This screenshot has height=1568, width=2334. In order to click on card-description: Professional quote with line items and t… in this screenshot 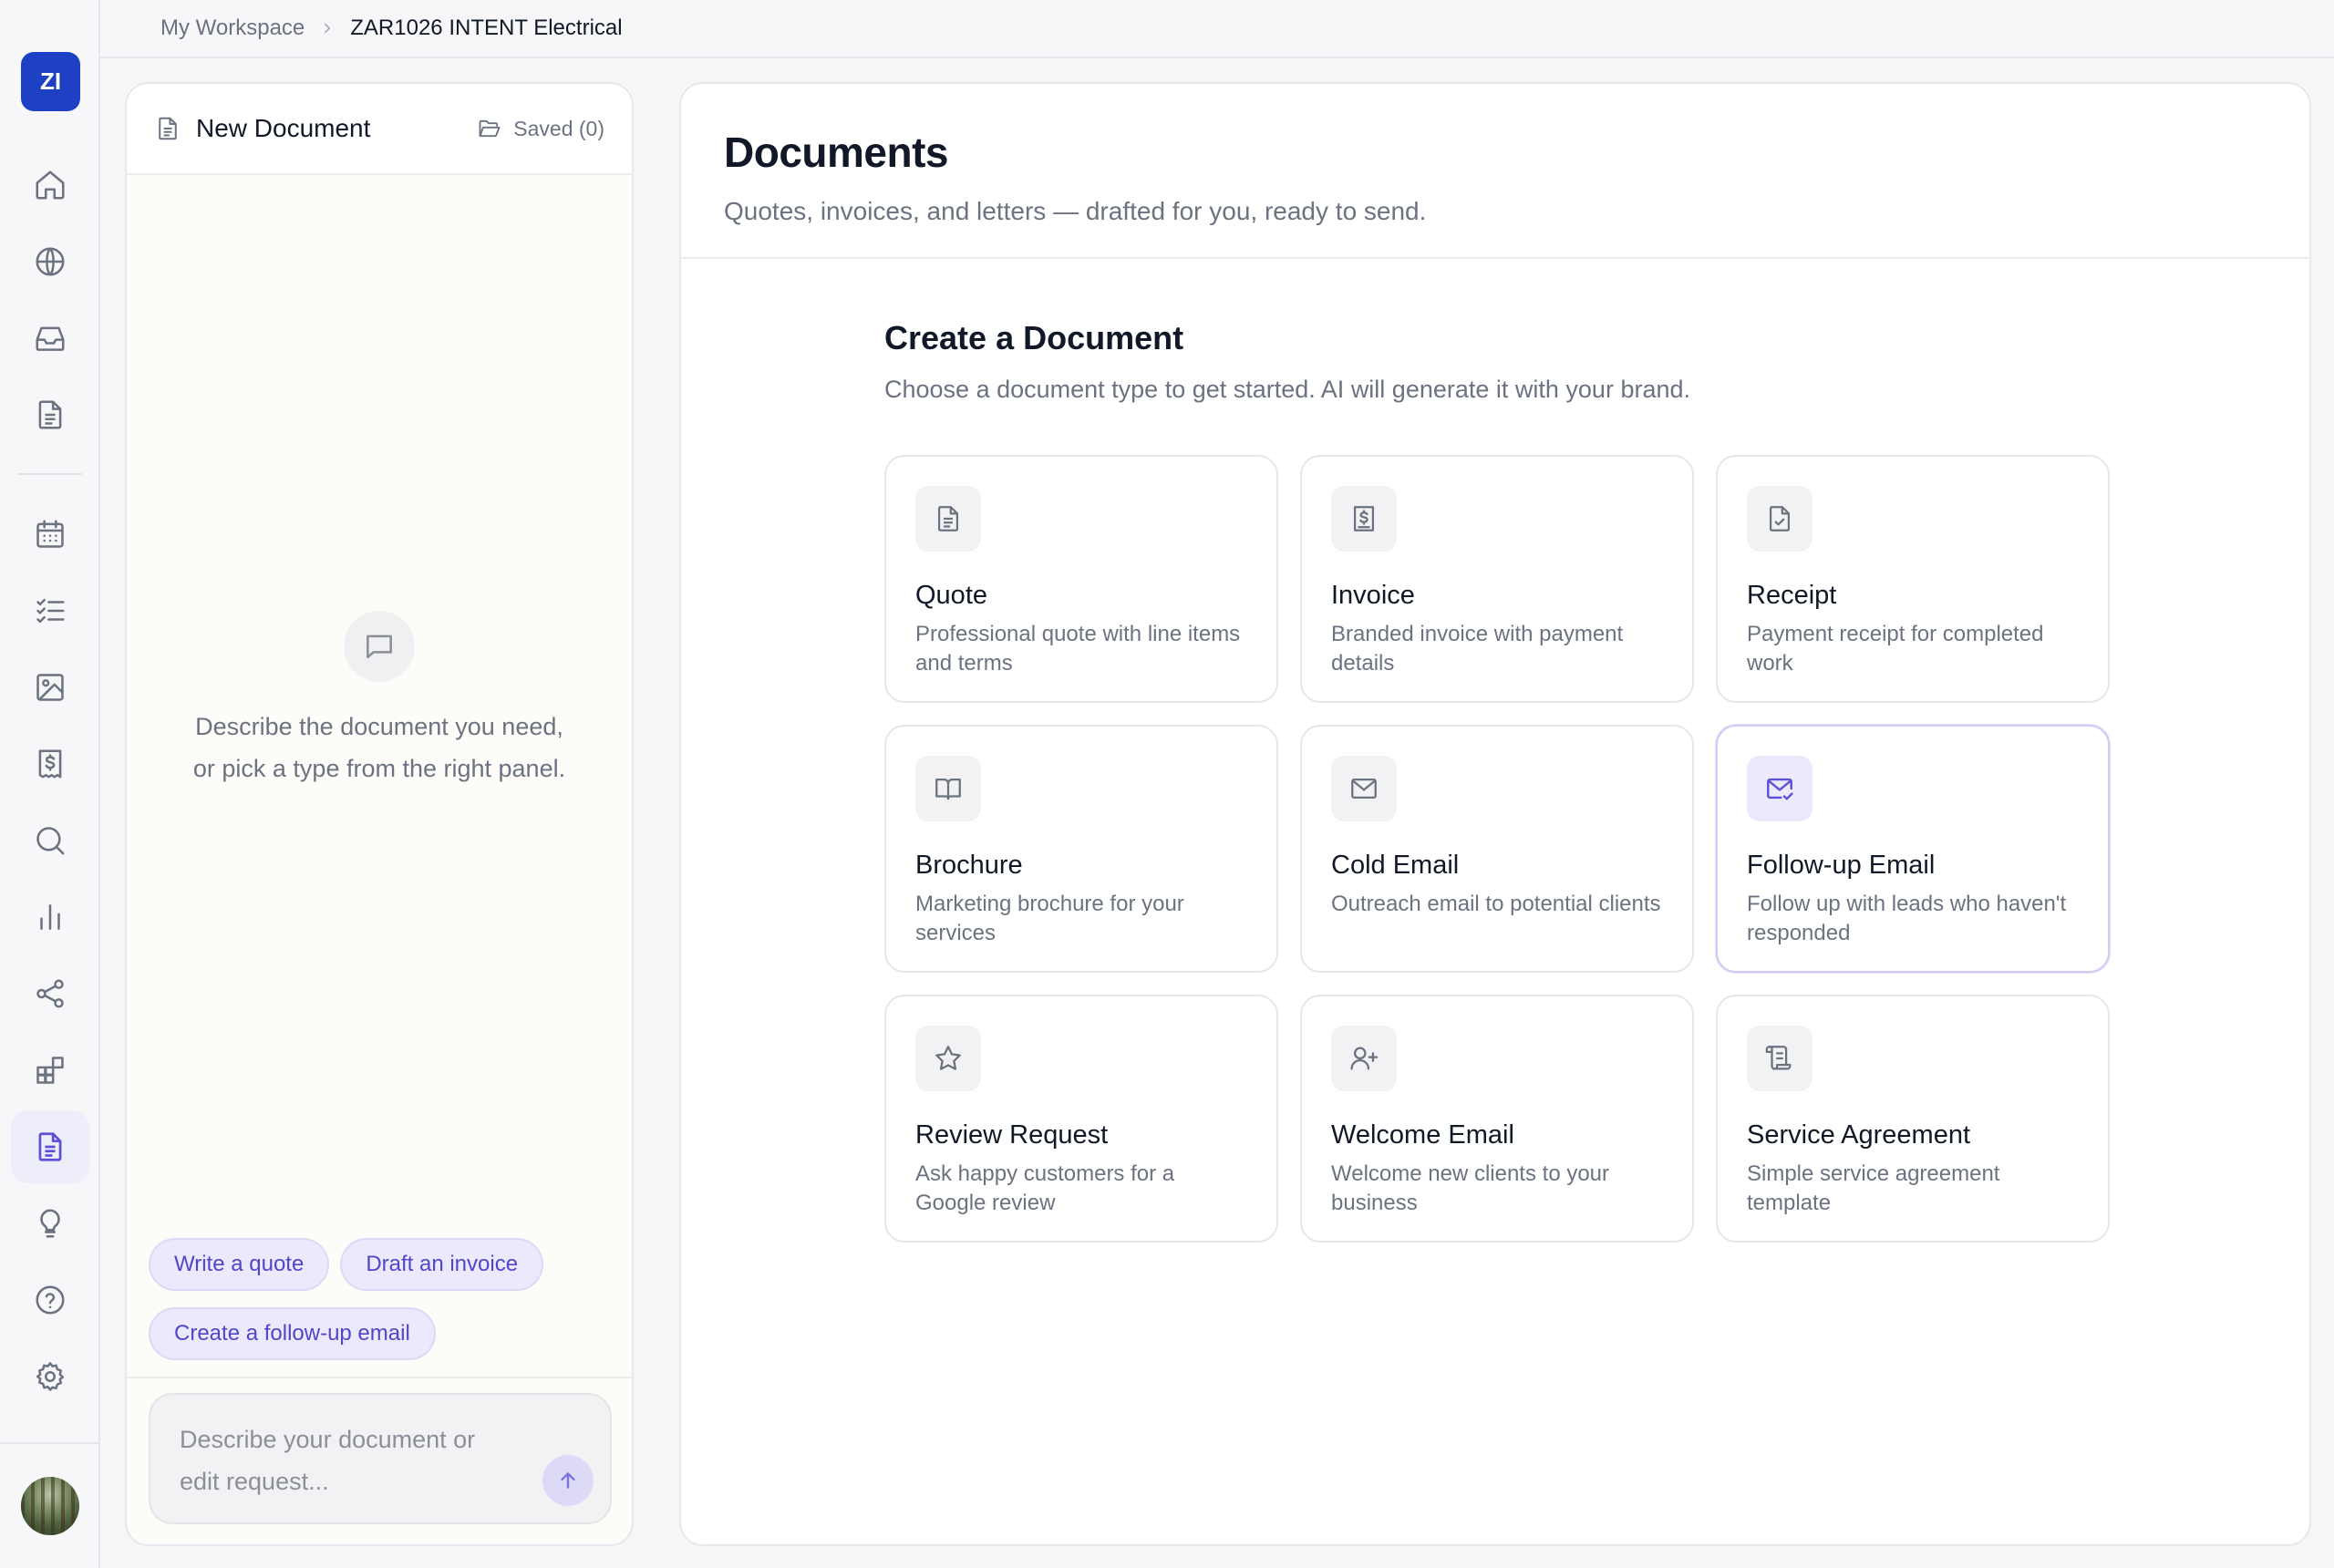, I will do `click(1078, 649)`.